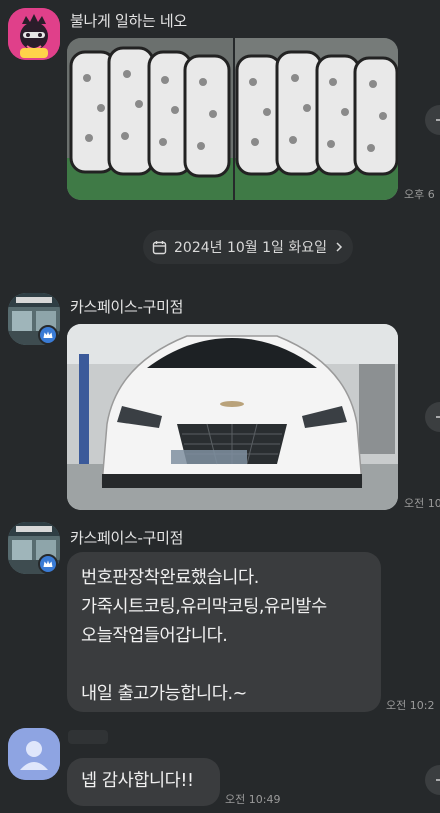 This screenshot has height=813, width=440. I want to click on sender-avatar-neo, so click(34, 34).